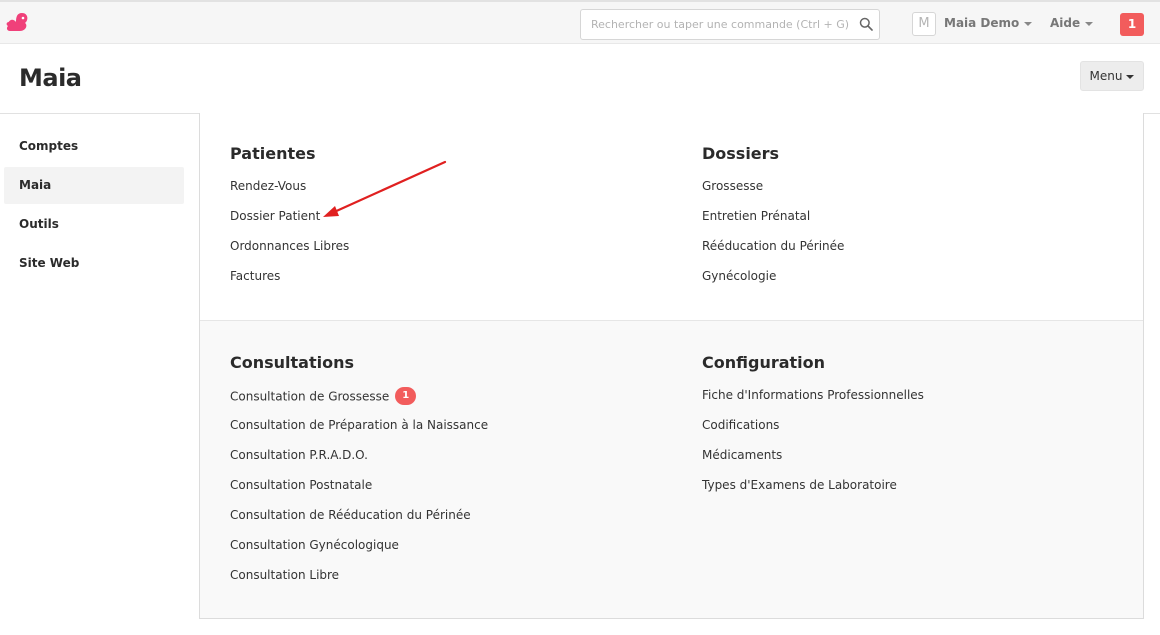 This screenshot has width=1160, height=635. I want to click on consultations-heading: Consultations, so click(292, 362).